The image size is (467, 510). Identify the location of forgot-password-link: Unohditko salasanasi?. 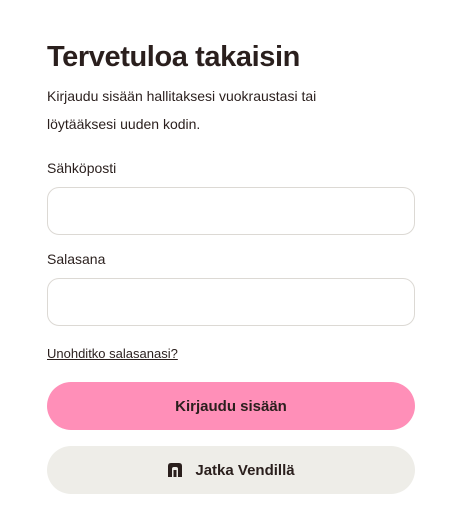
(112, 354).